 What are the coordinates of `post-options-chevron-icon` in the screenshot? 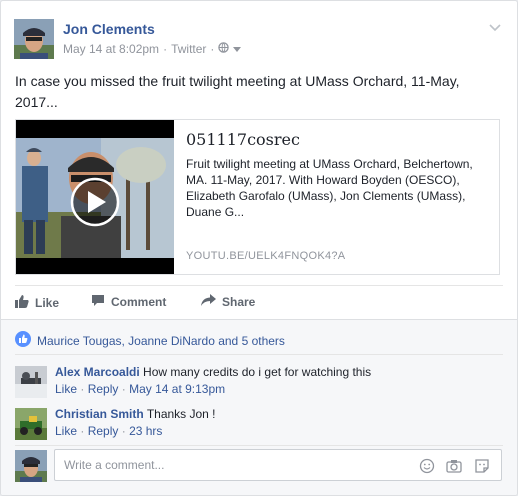 It's located at (495, 27).